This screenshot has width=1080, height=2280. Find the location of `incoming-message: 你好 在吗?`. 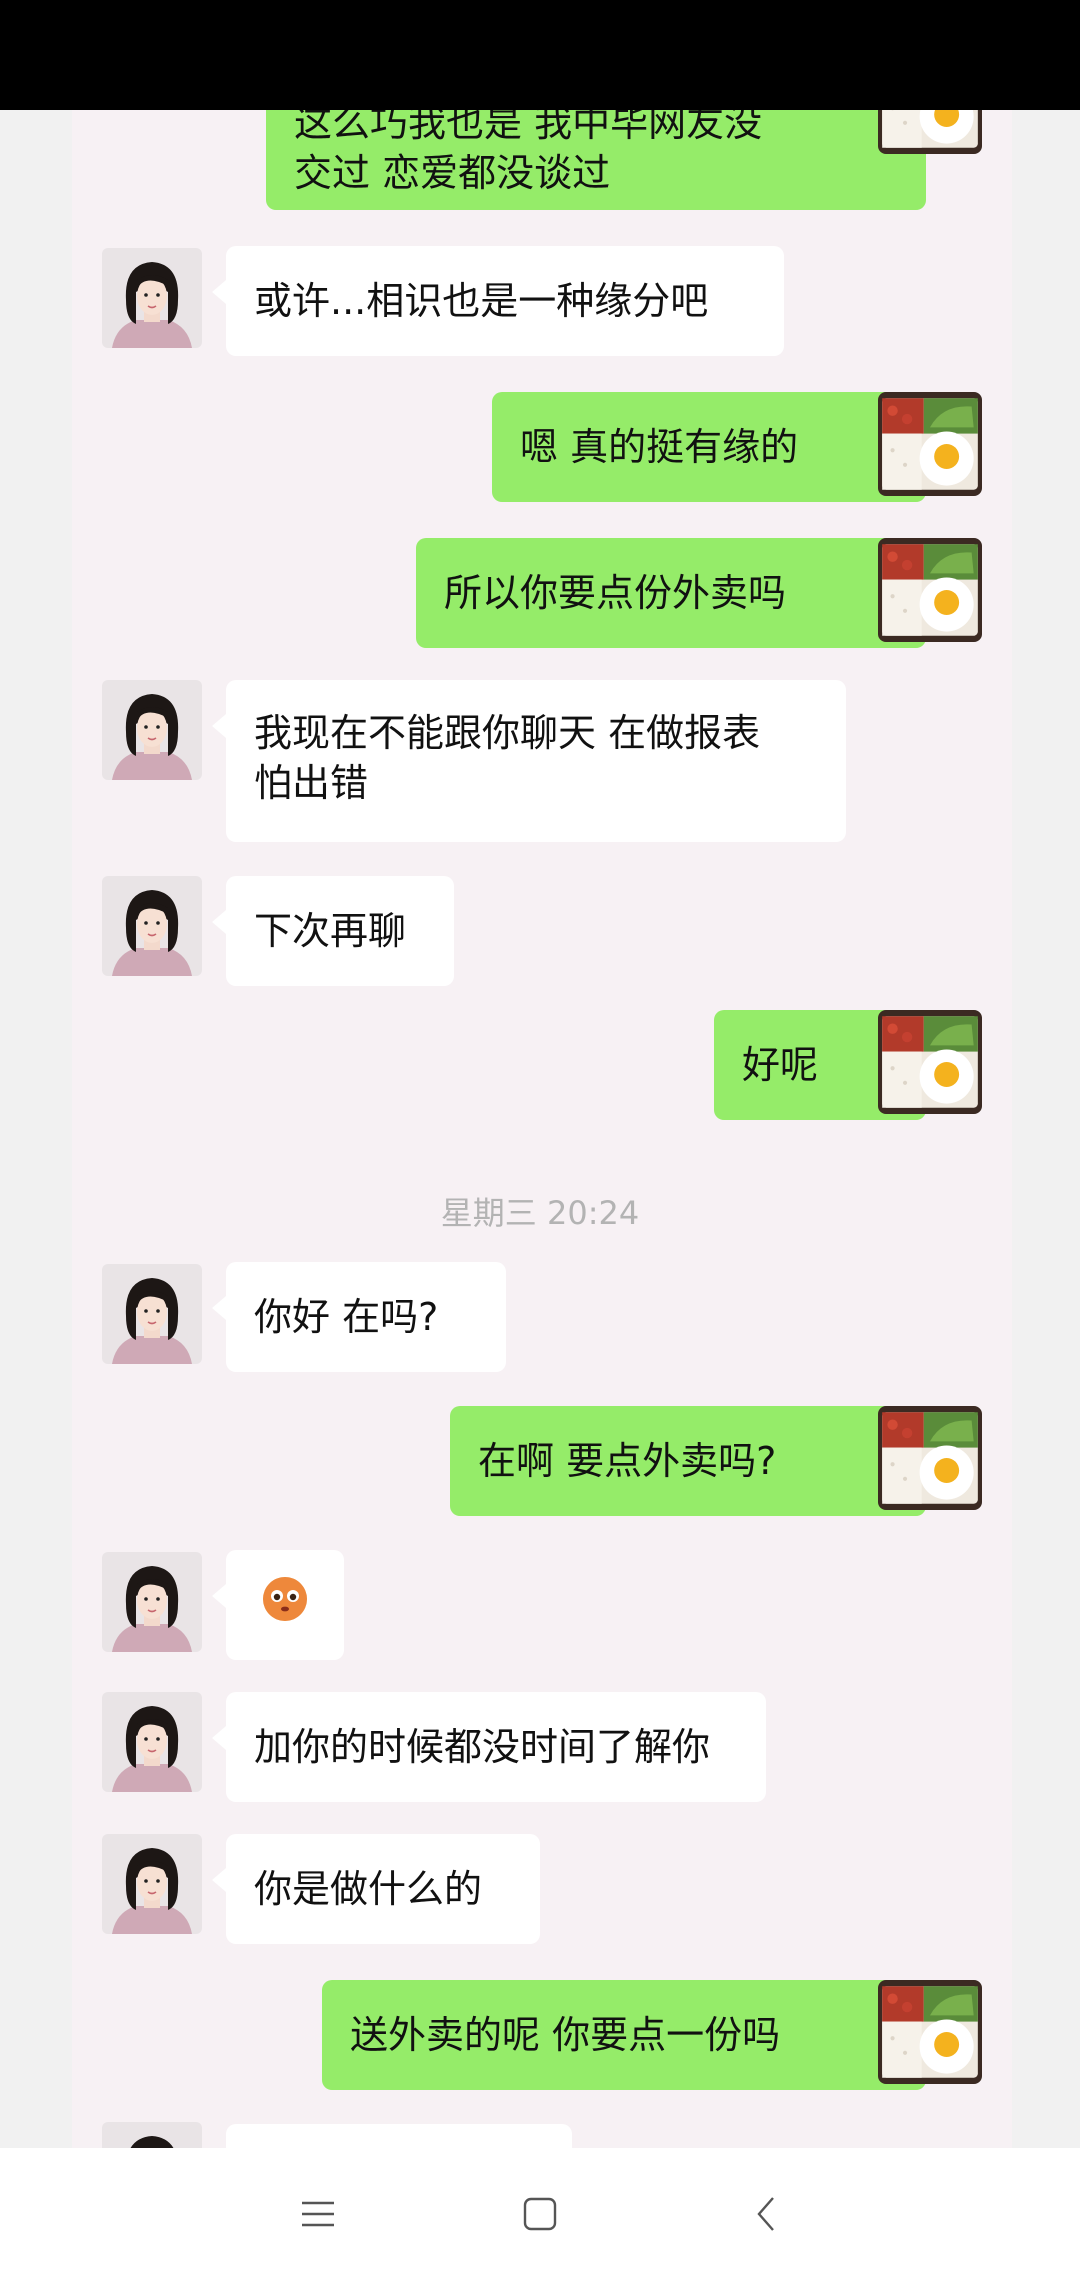

incoming-message: 你好 在吗? is located at coordinates (359, 1317).